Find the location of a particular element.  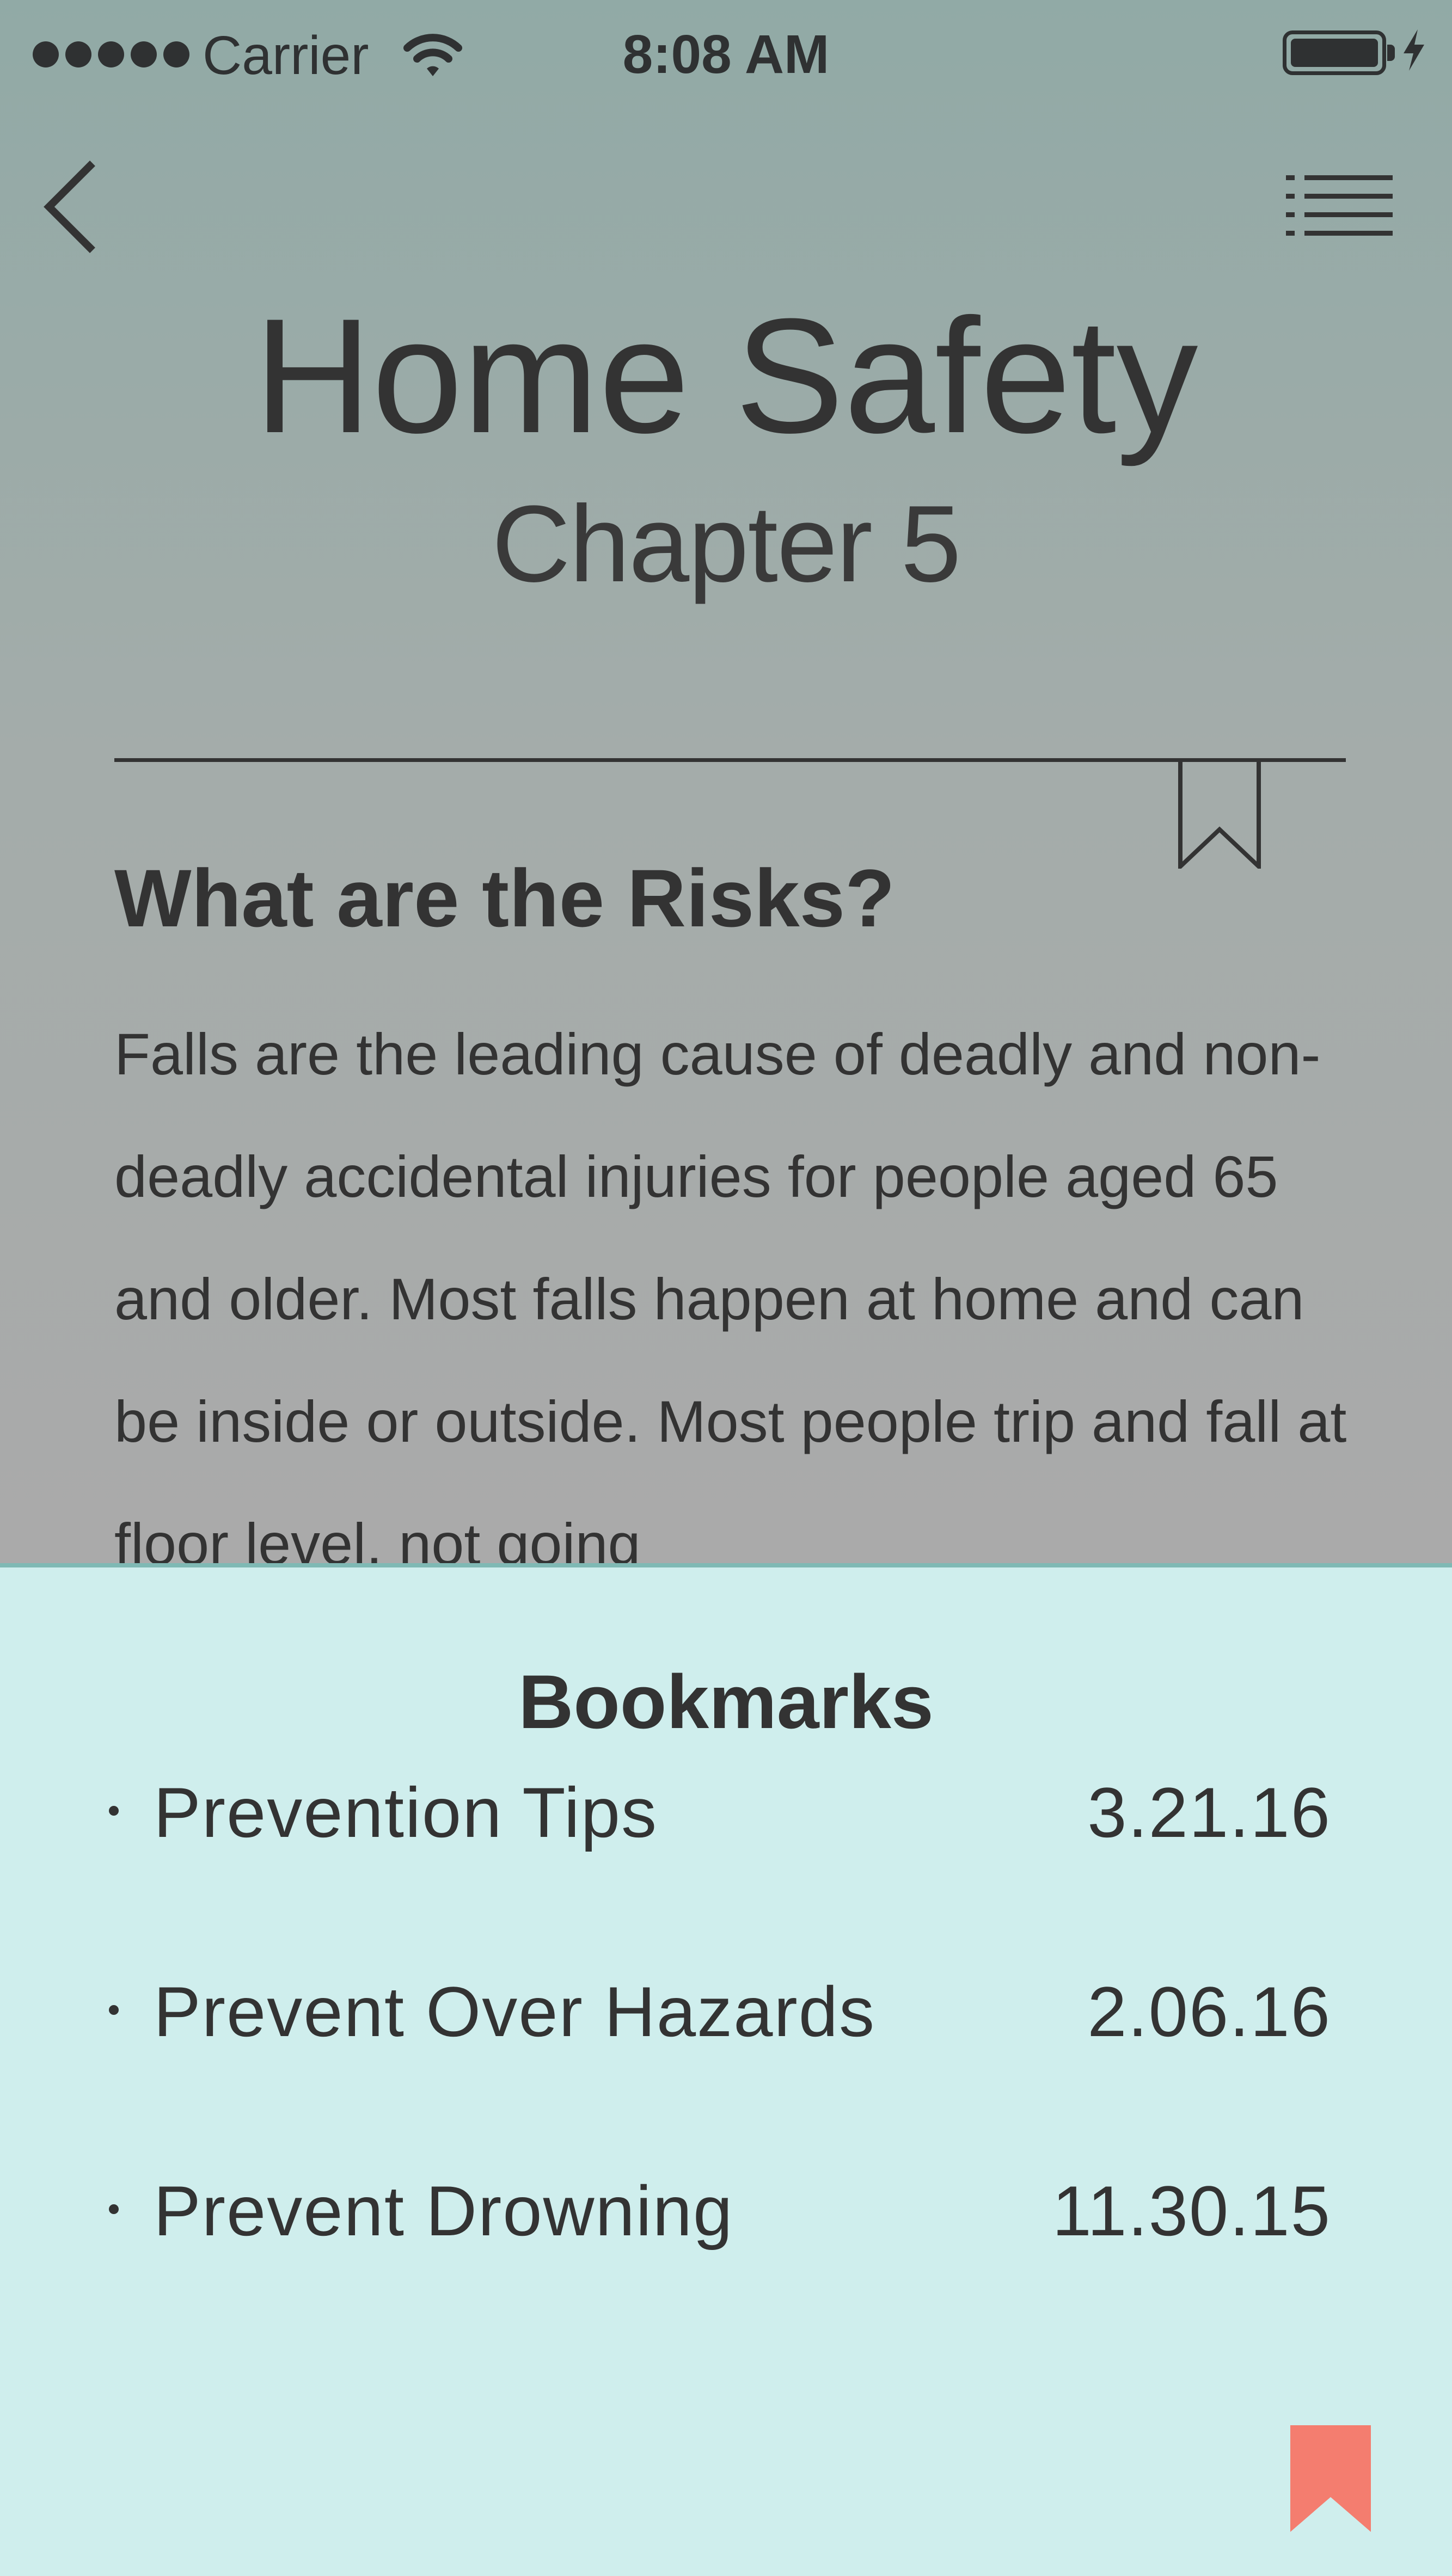

chapter-subtitle: Chapter 5 is located at coordinates (726, 544).